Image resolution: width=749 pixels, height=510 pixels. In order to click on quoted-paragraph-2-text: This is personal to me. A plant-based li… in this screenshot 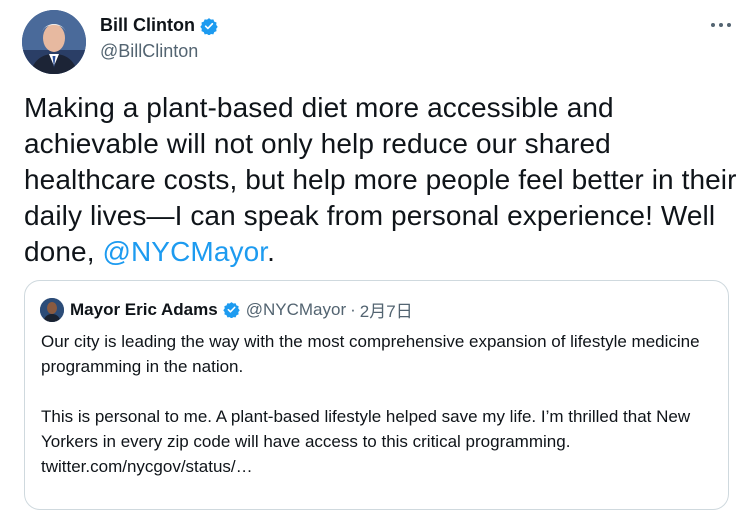, I will do `click(366, 429)`.